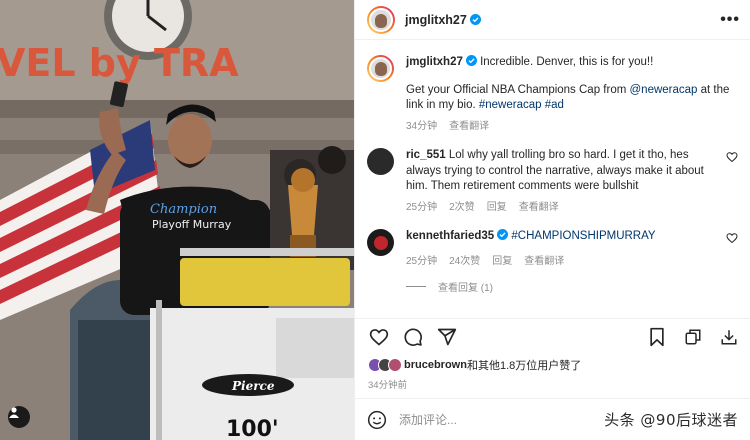 Image resolution: width=750 pixels, height=440 pixels. I want to click on caption-text-line1: Incredible. Denver, this is for you!!, so click(567, 62).